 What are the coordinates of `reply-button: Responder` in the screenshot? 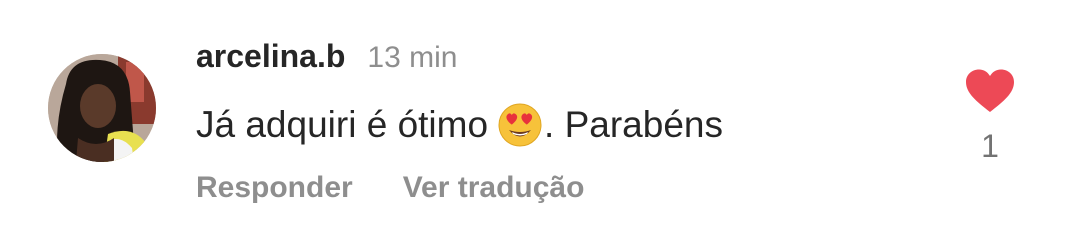 It's located at (274, 188).